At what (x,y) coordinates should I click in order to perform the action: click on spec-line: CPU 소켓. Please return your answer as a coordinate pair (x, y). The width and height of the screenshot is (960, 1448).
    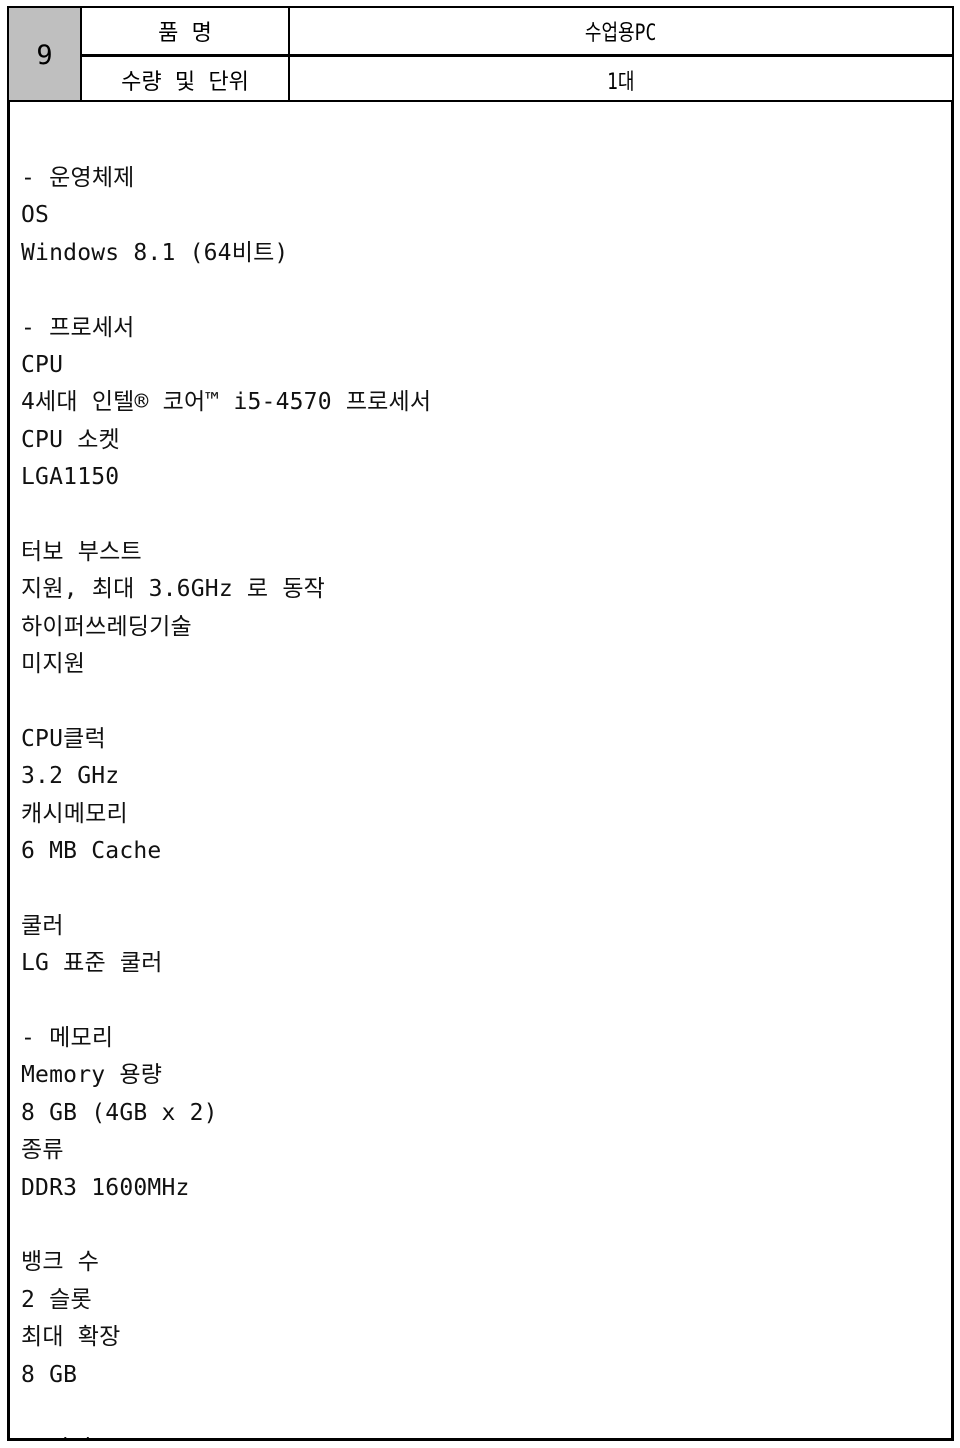
    Looking at the image, I should click on (70, 439).